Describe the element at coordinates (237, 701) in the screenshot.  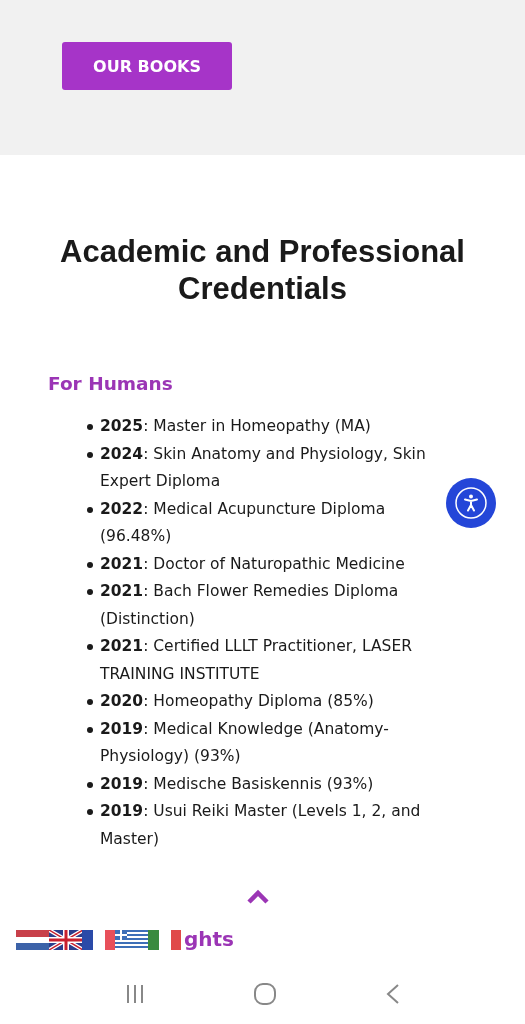
I see `credential-item: 2020: Homeopathy Diploma (85%)` at that location.